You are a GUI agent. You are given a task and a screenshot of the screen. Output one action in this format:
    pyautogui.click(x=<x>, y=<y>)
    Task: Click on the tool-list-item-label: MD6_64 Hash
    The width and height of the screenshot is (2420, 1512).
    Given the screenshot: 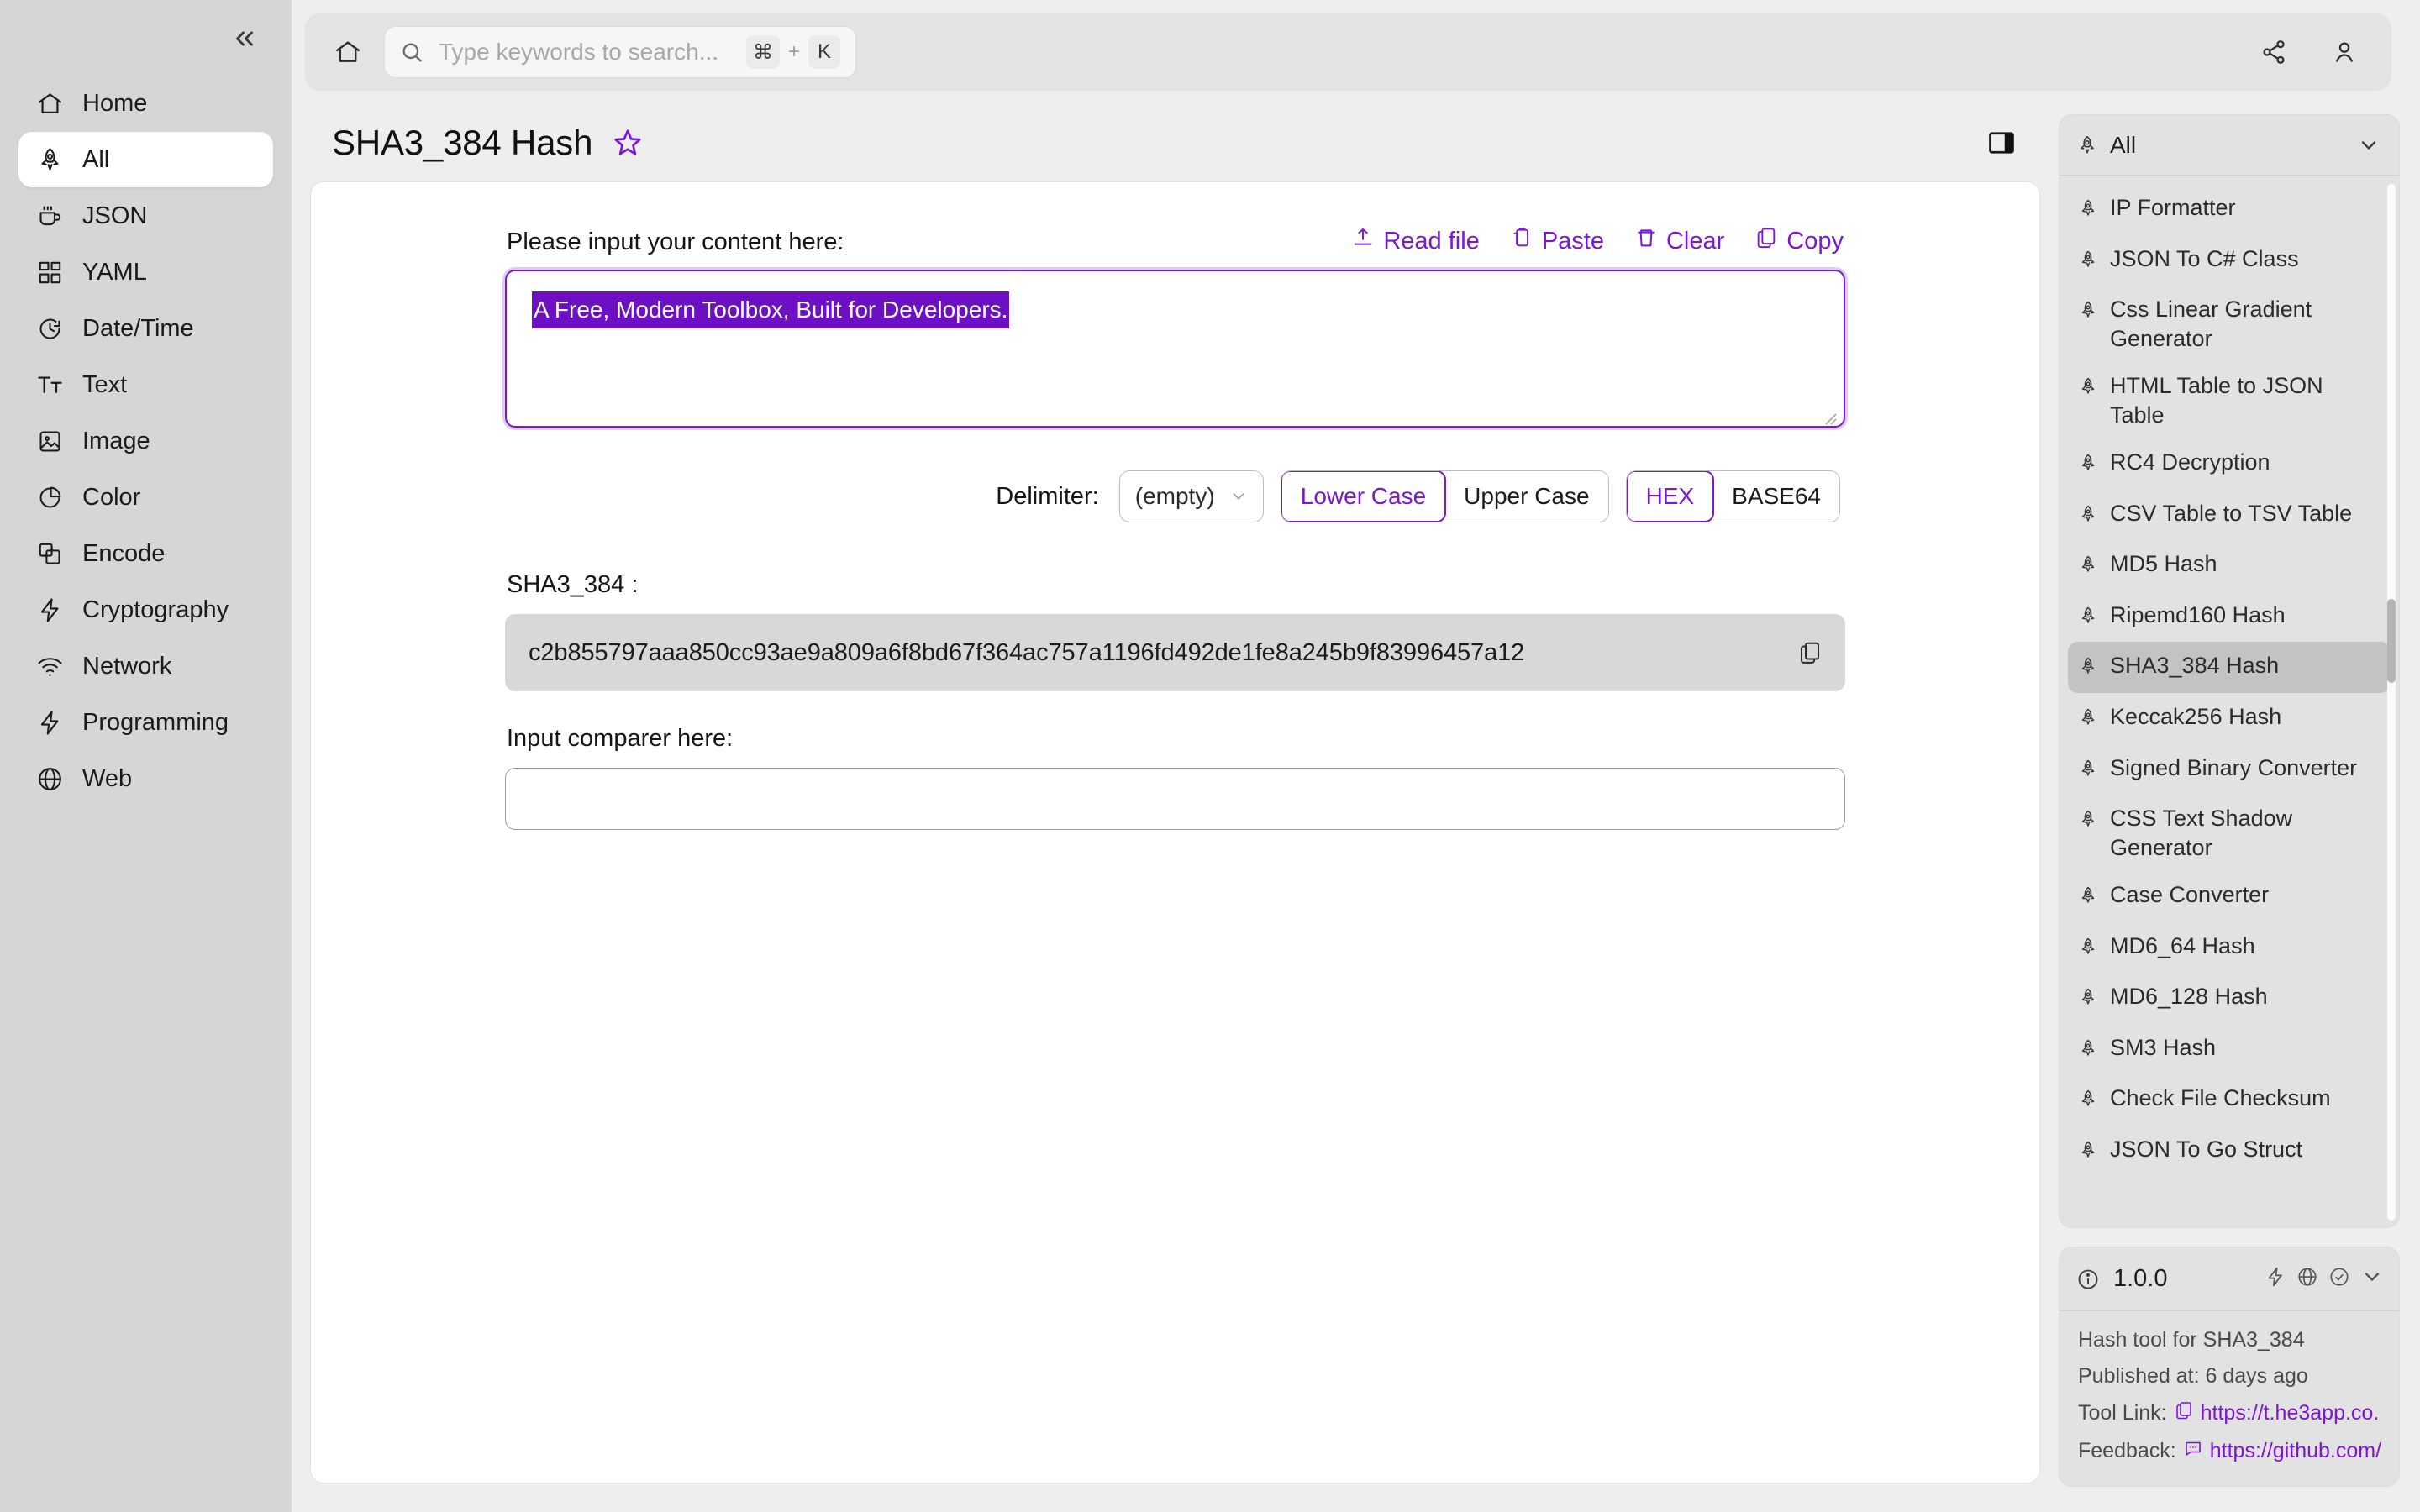 What is the action you would take?
    pyautogui.click(x=2182, y=945)
    